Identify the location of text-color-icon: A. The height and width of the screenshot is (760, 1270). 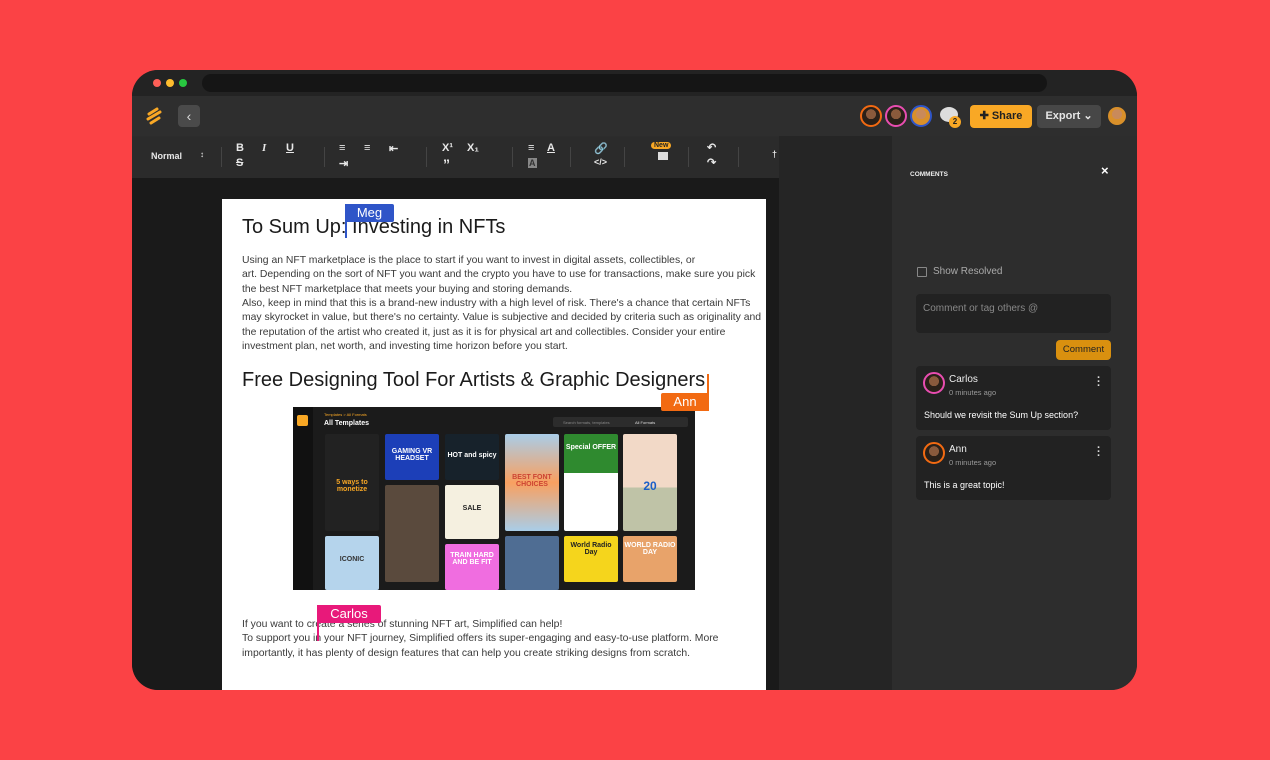
(551, 148).